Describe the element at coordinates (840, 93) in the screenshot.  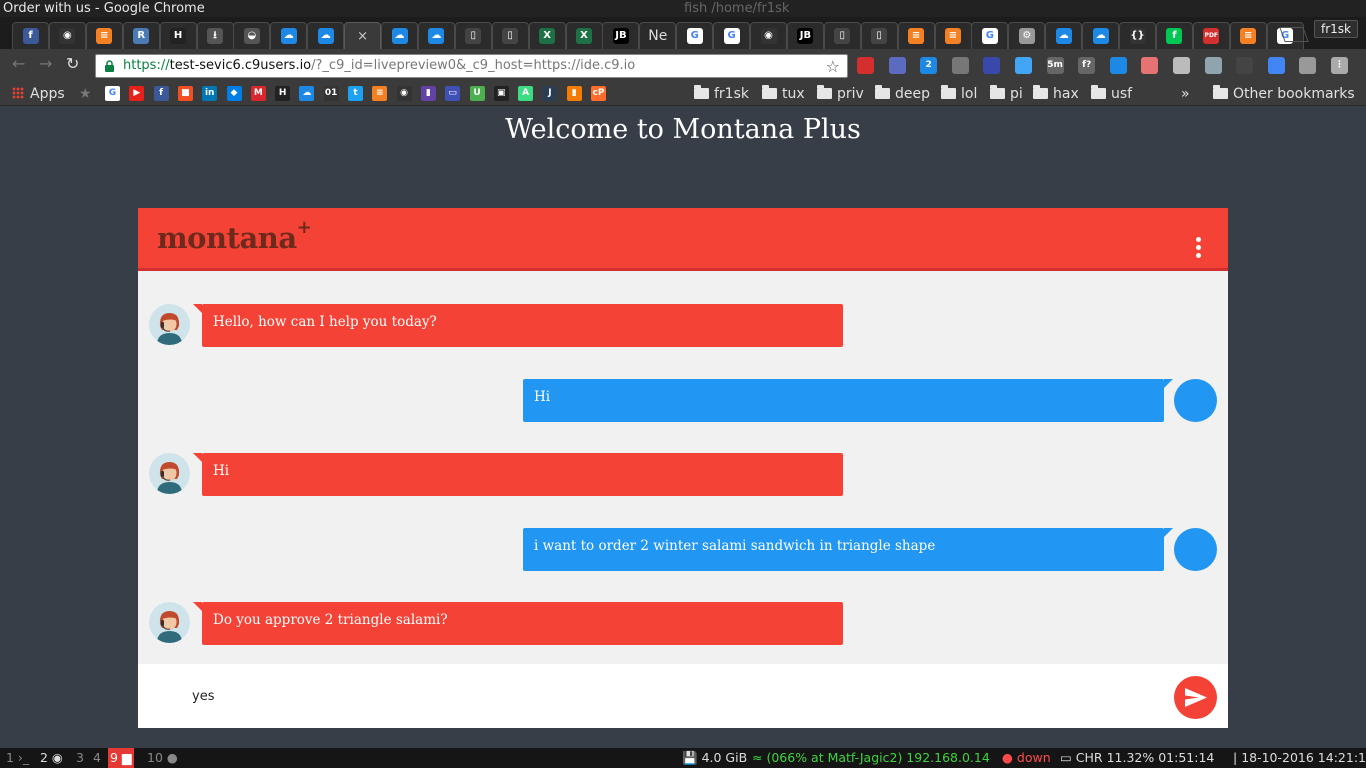
I see `bookmark-folder-priv: priv` at that location.